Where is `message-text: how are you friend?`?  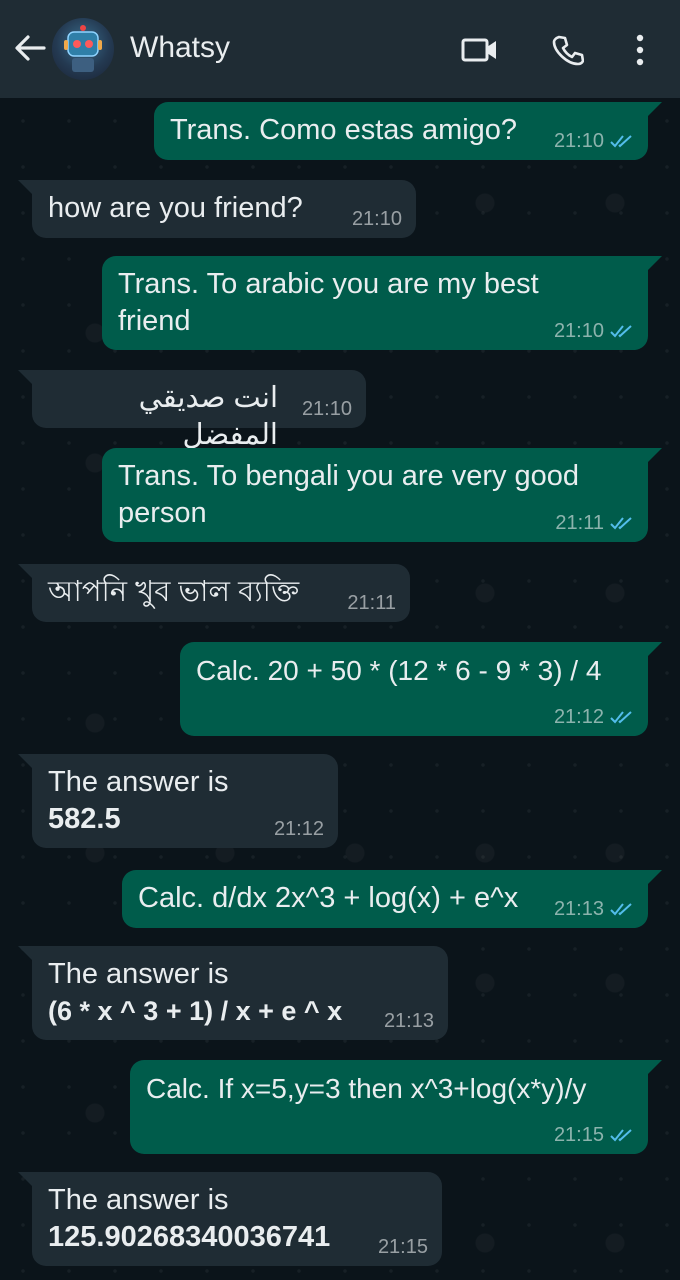 message-text: how are you friend? is located at coordinates (175, 208).